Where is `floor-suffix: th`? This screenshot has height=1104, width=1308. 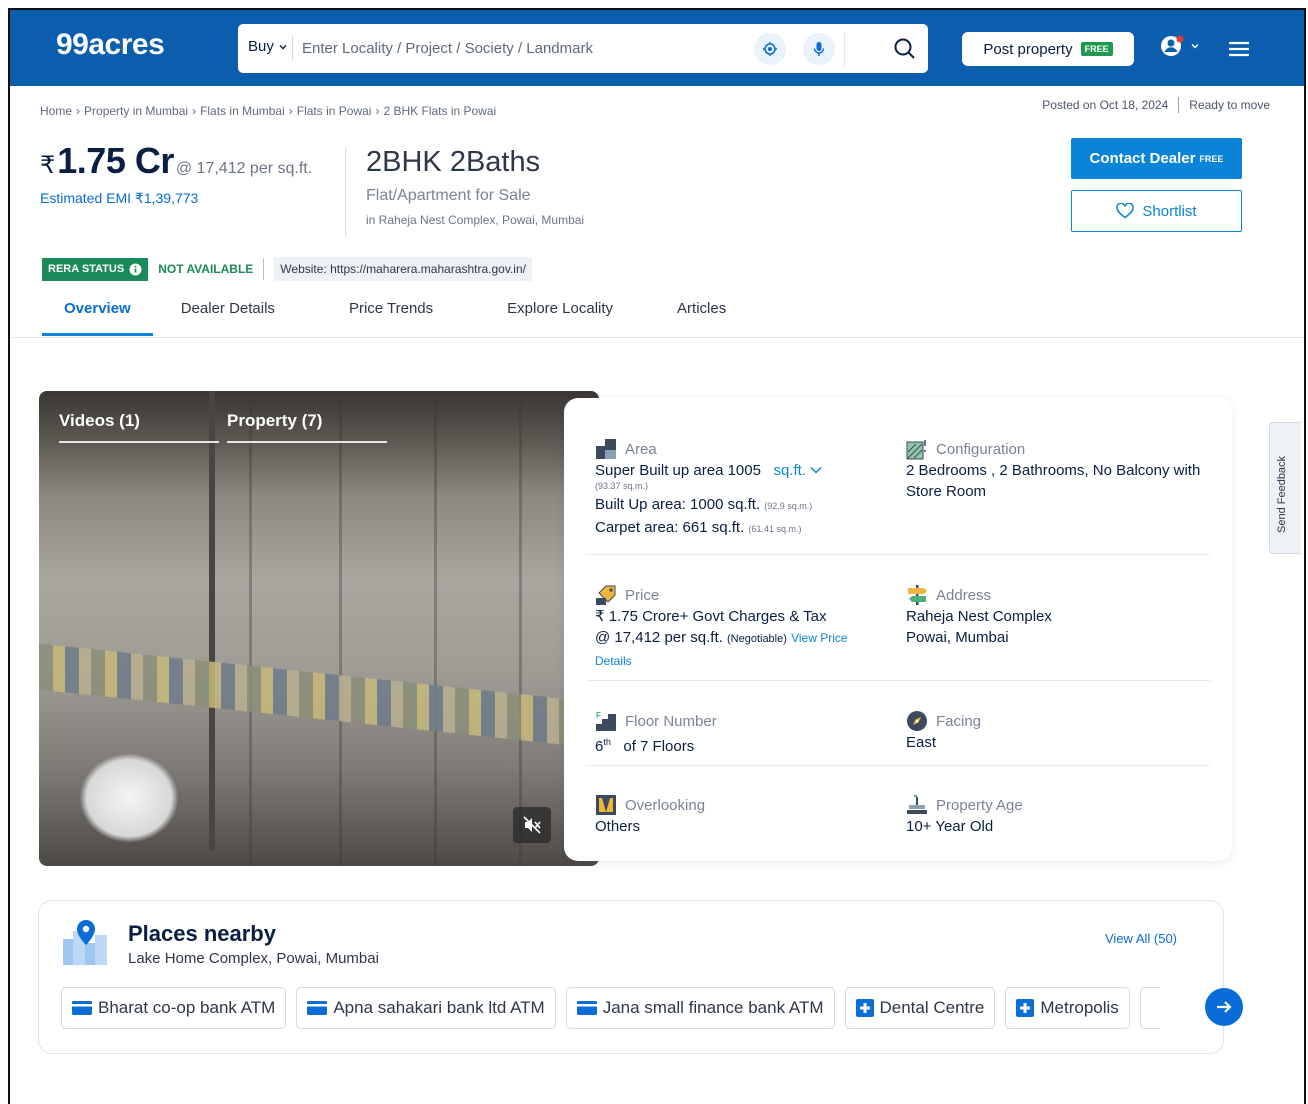 floor-suffix: th is located at coordinates (607, 742).